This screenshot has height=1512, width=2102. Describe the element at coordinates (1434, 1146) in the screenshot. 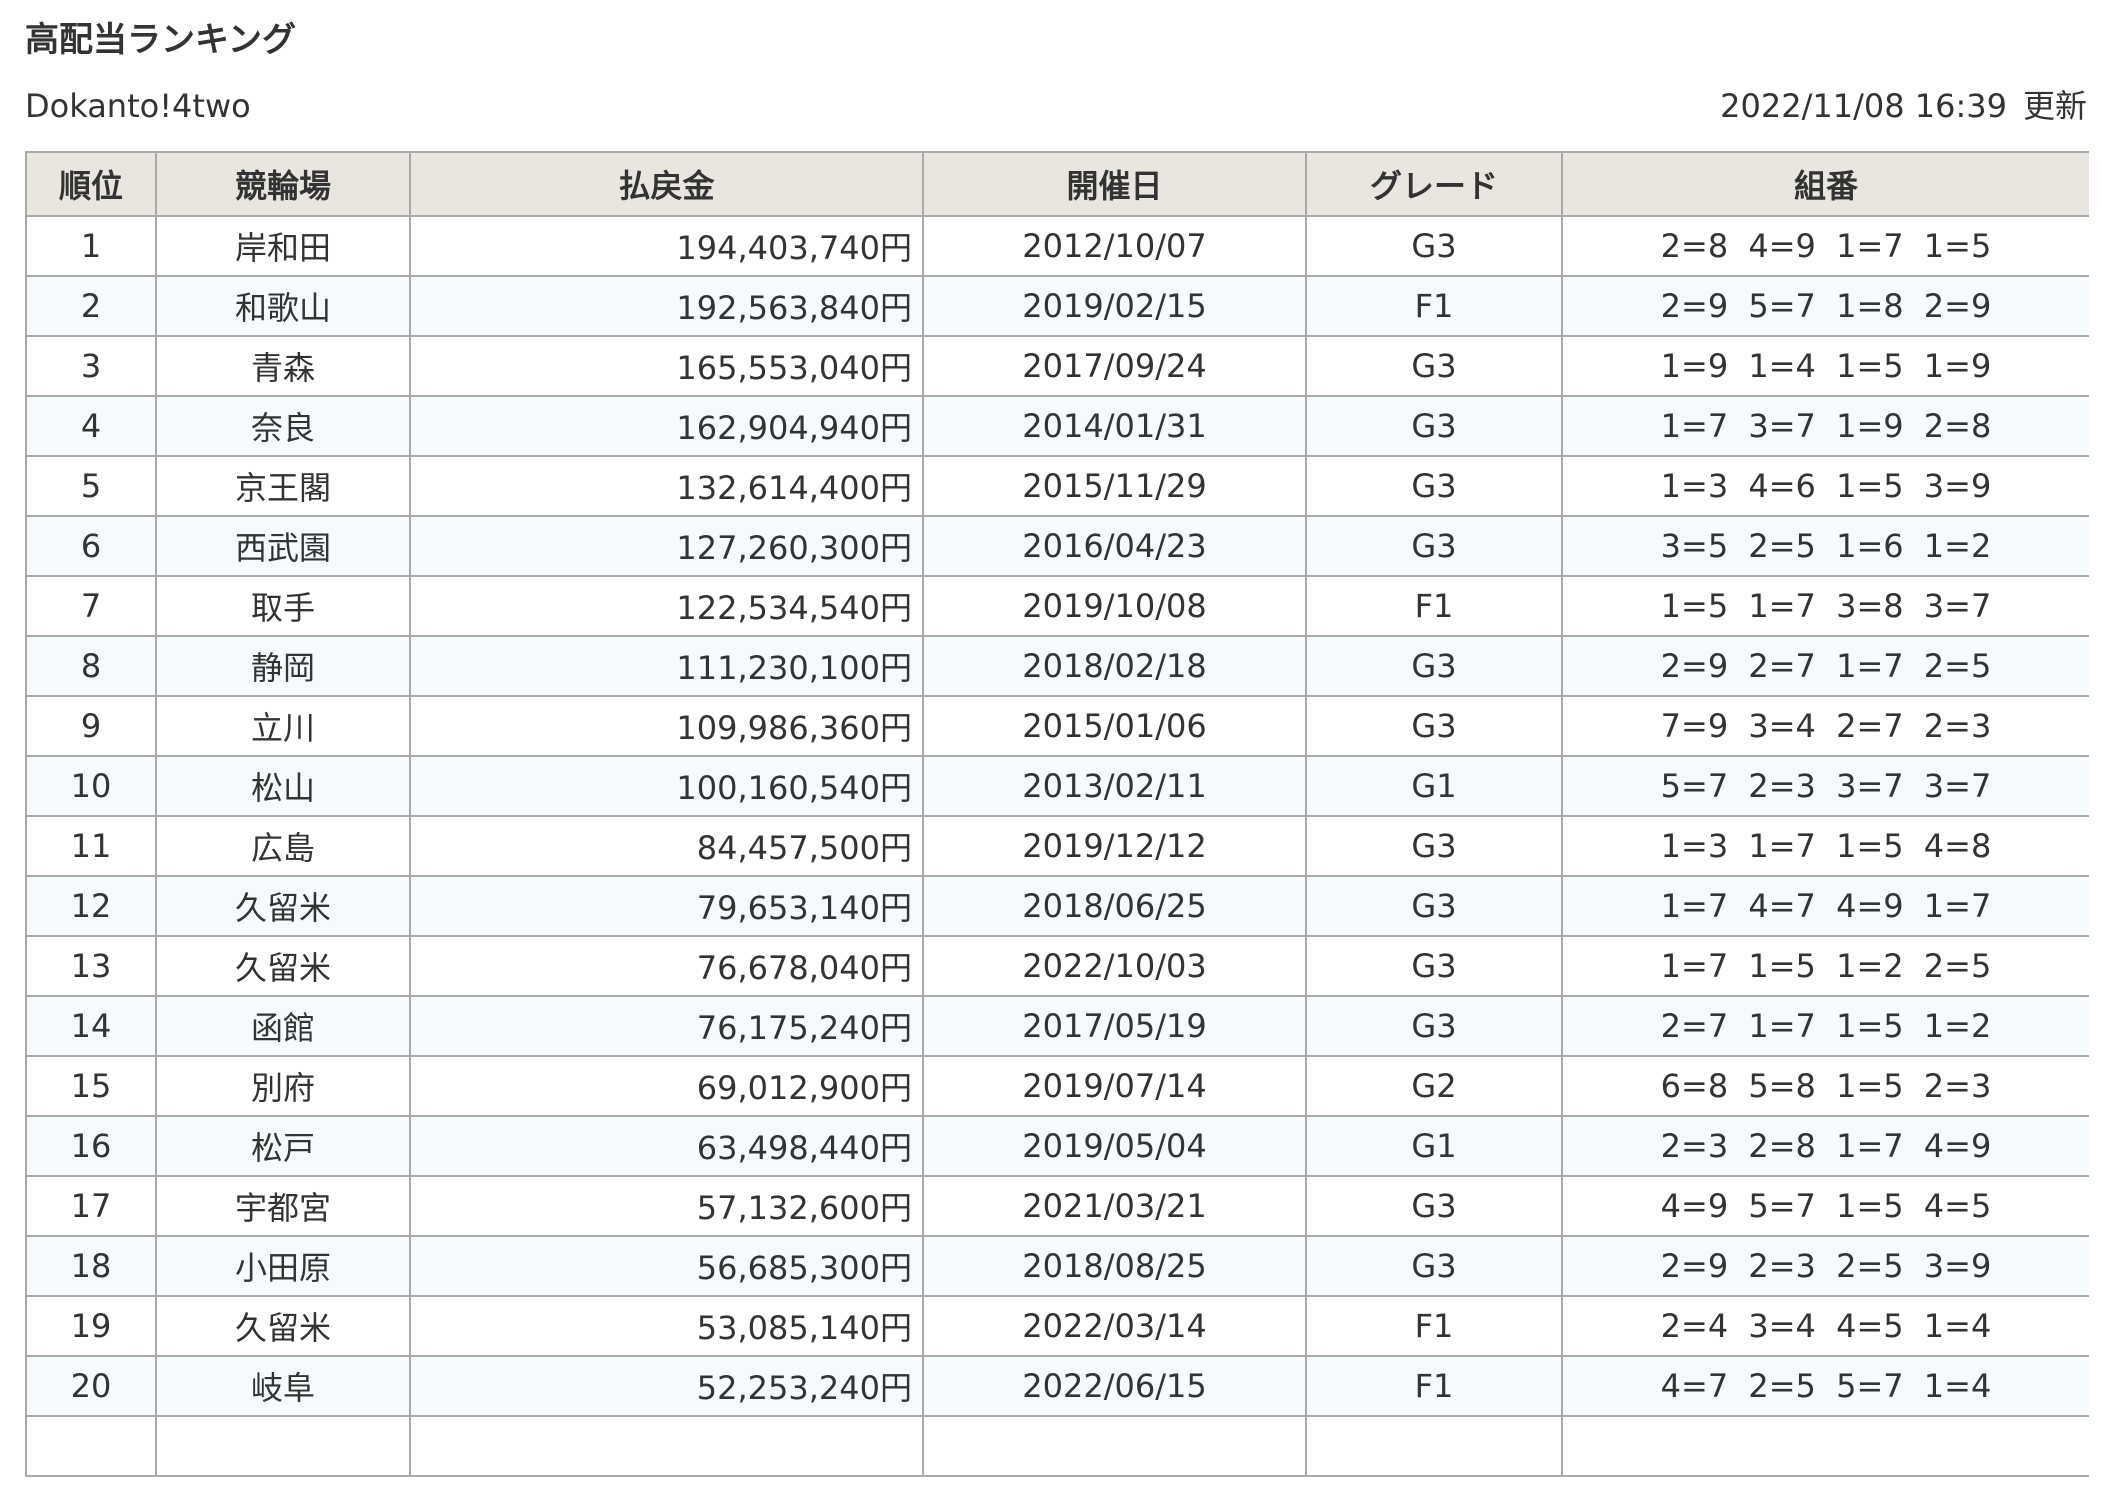

I see `grade-cell: G1` at that location.